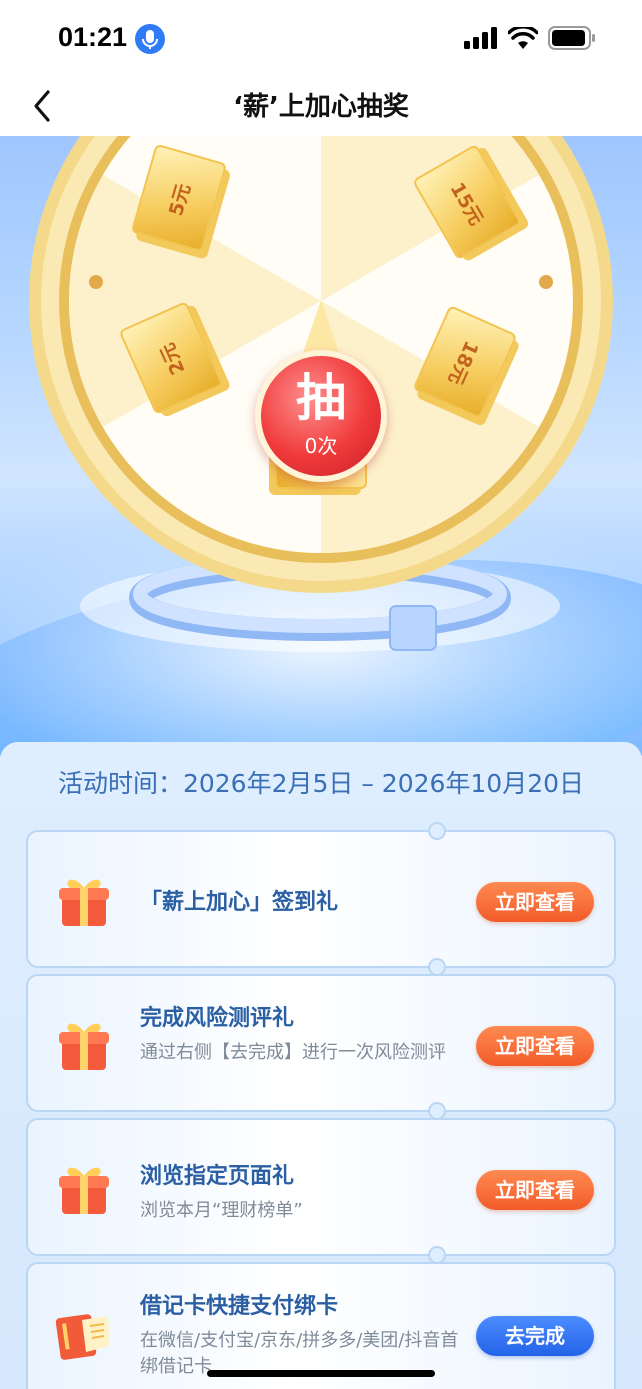 This screenshot has width=642, height=1389. I want to click on card-icon, so click(82, 1337).